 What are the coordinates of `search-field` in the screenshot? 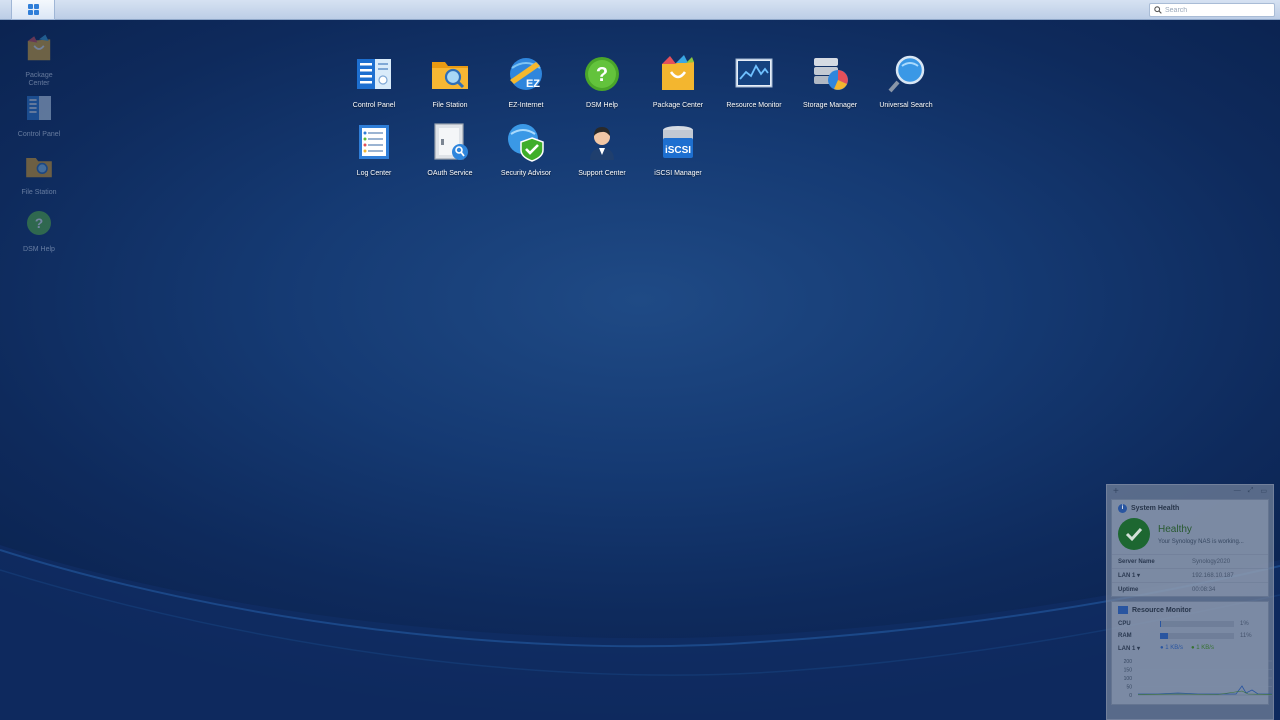 It's located at (1212, 10).